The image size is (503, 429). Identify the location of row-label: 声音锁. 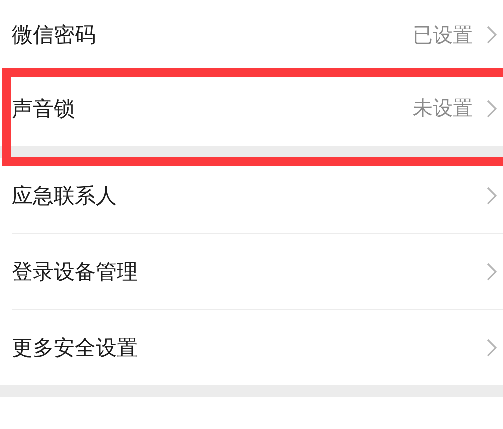
(43, 109).